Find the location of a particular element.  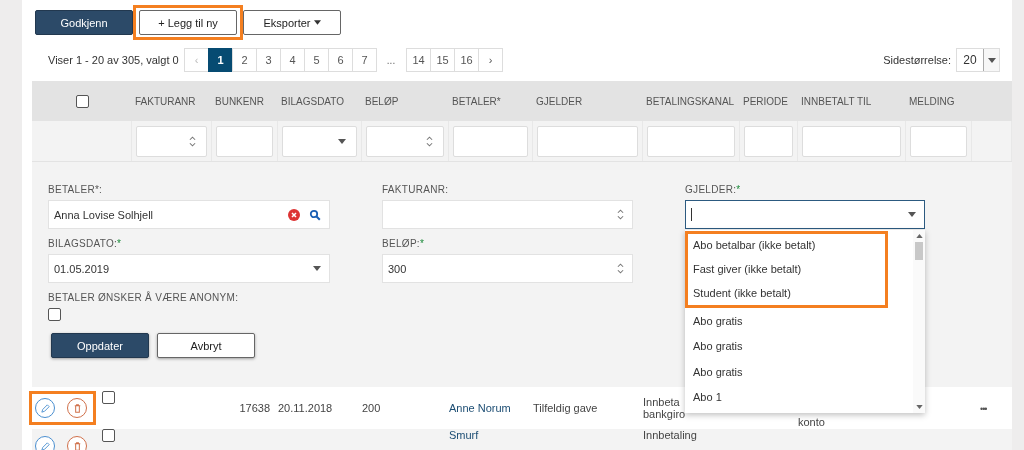

page-button: 4 is located at coordinates (292, 60).